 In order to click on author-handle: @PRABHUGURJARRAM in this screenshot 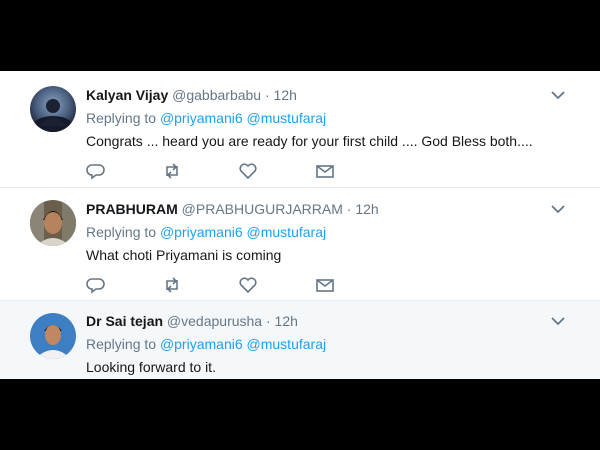, I will do `click(262, 209)`.